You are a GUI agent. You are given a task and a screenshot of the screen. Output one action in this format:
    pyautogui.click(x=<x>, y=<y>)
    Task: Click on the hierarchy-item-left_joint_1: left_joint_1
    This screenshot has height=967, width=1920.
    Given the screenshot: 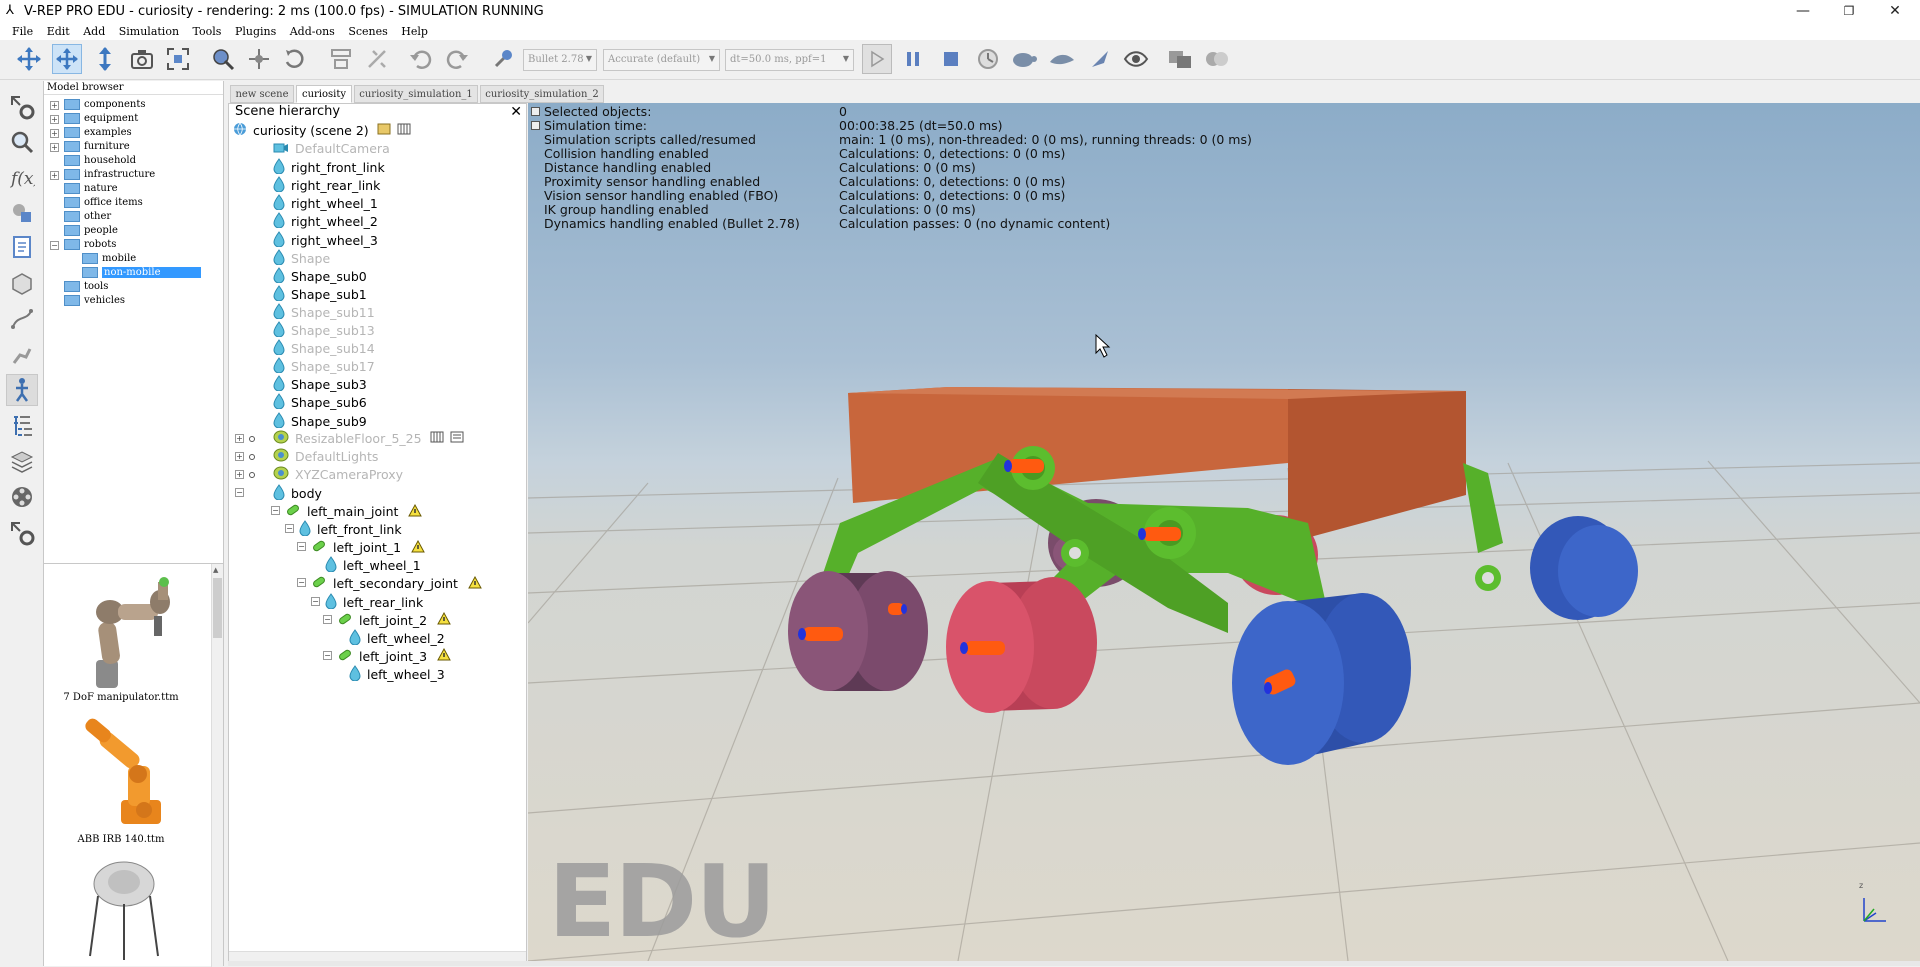 What is the action you would take?
    pyautogui.click(x=368, y=547)
    